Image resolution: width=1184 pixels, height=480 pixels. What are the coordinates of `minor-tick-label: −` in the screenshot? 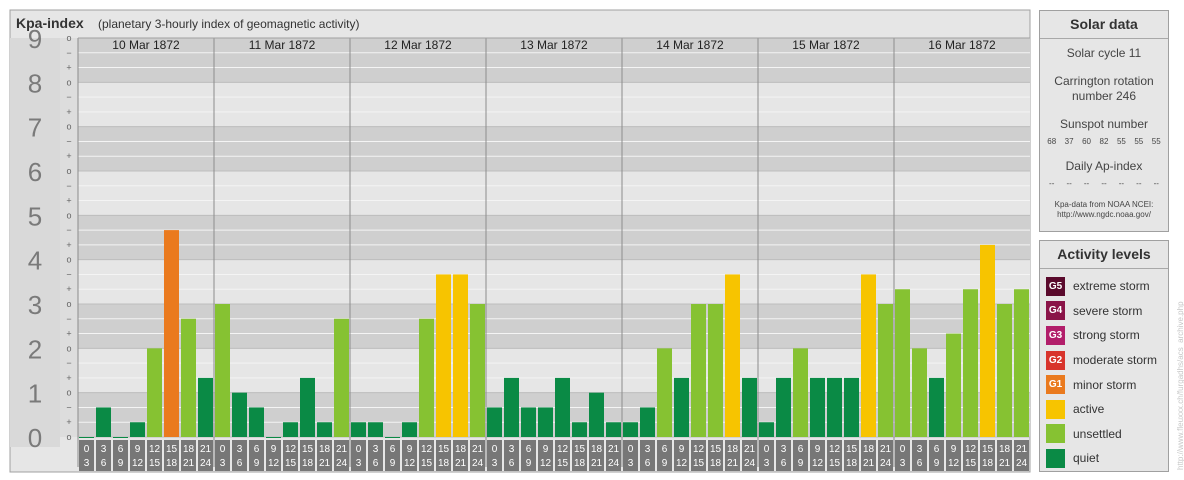 It's located at (68, 363).